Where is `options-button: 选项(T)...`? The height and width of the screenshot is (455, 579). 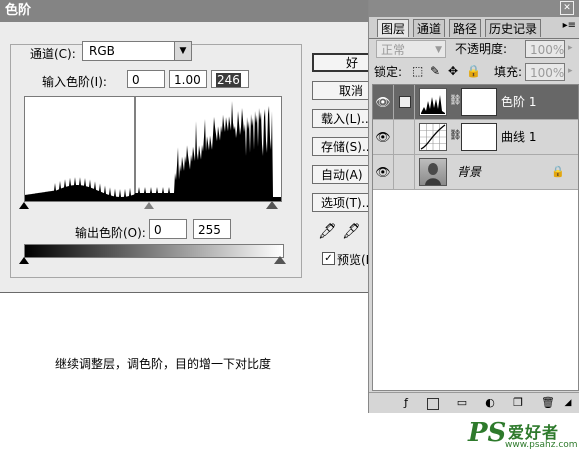
options-button: 选项(T)... is located at coordinates (343, 202).